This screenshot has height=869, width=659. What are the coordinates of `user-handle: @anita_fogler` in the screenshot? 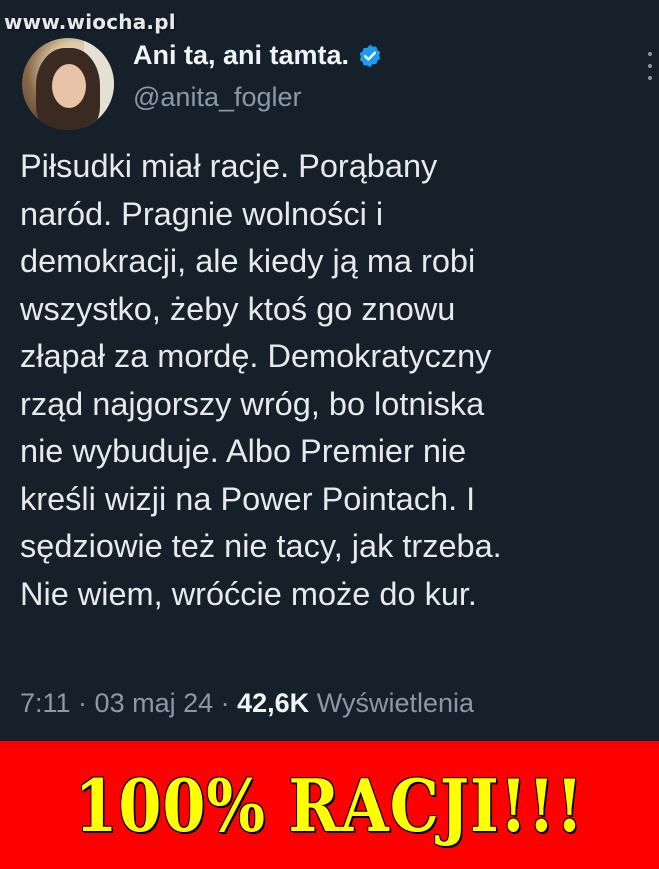 It's located at (217, 97).